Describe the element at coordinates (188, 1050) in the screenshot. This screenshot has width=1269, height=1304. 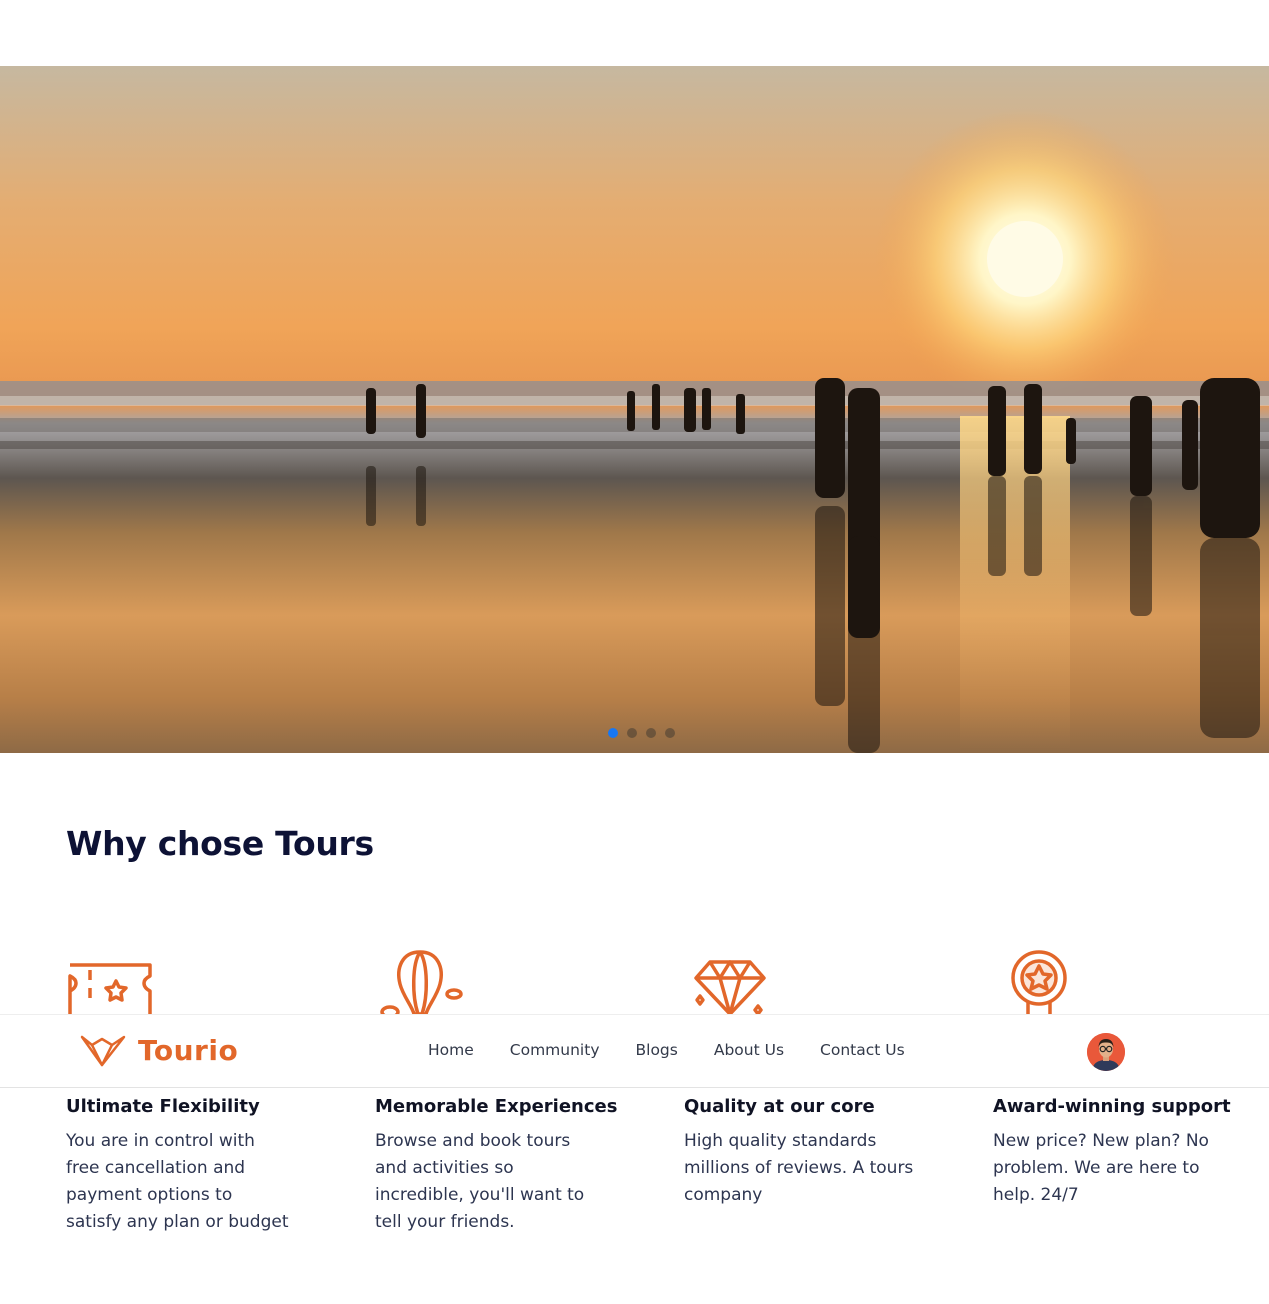
I see `brand-name: Tourio` at that location.